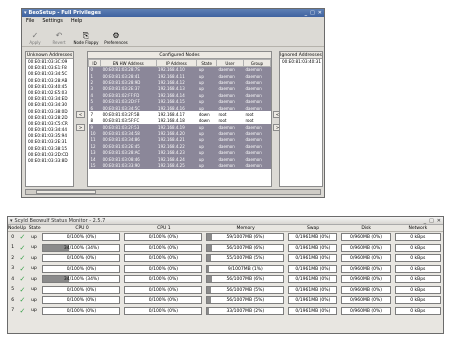 The width and height of the screenshot is (451, 338). Describe the element at coordinates (49, 161) in the screenshot. I see `unknown-address-item: 00:E0:81:03:33:8D` at that location.